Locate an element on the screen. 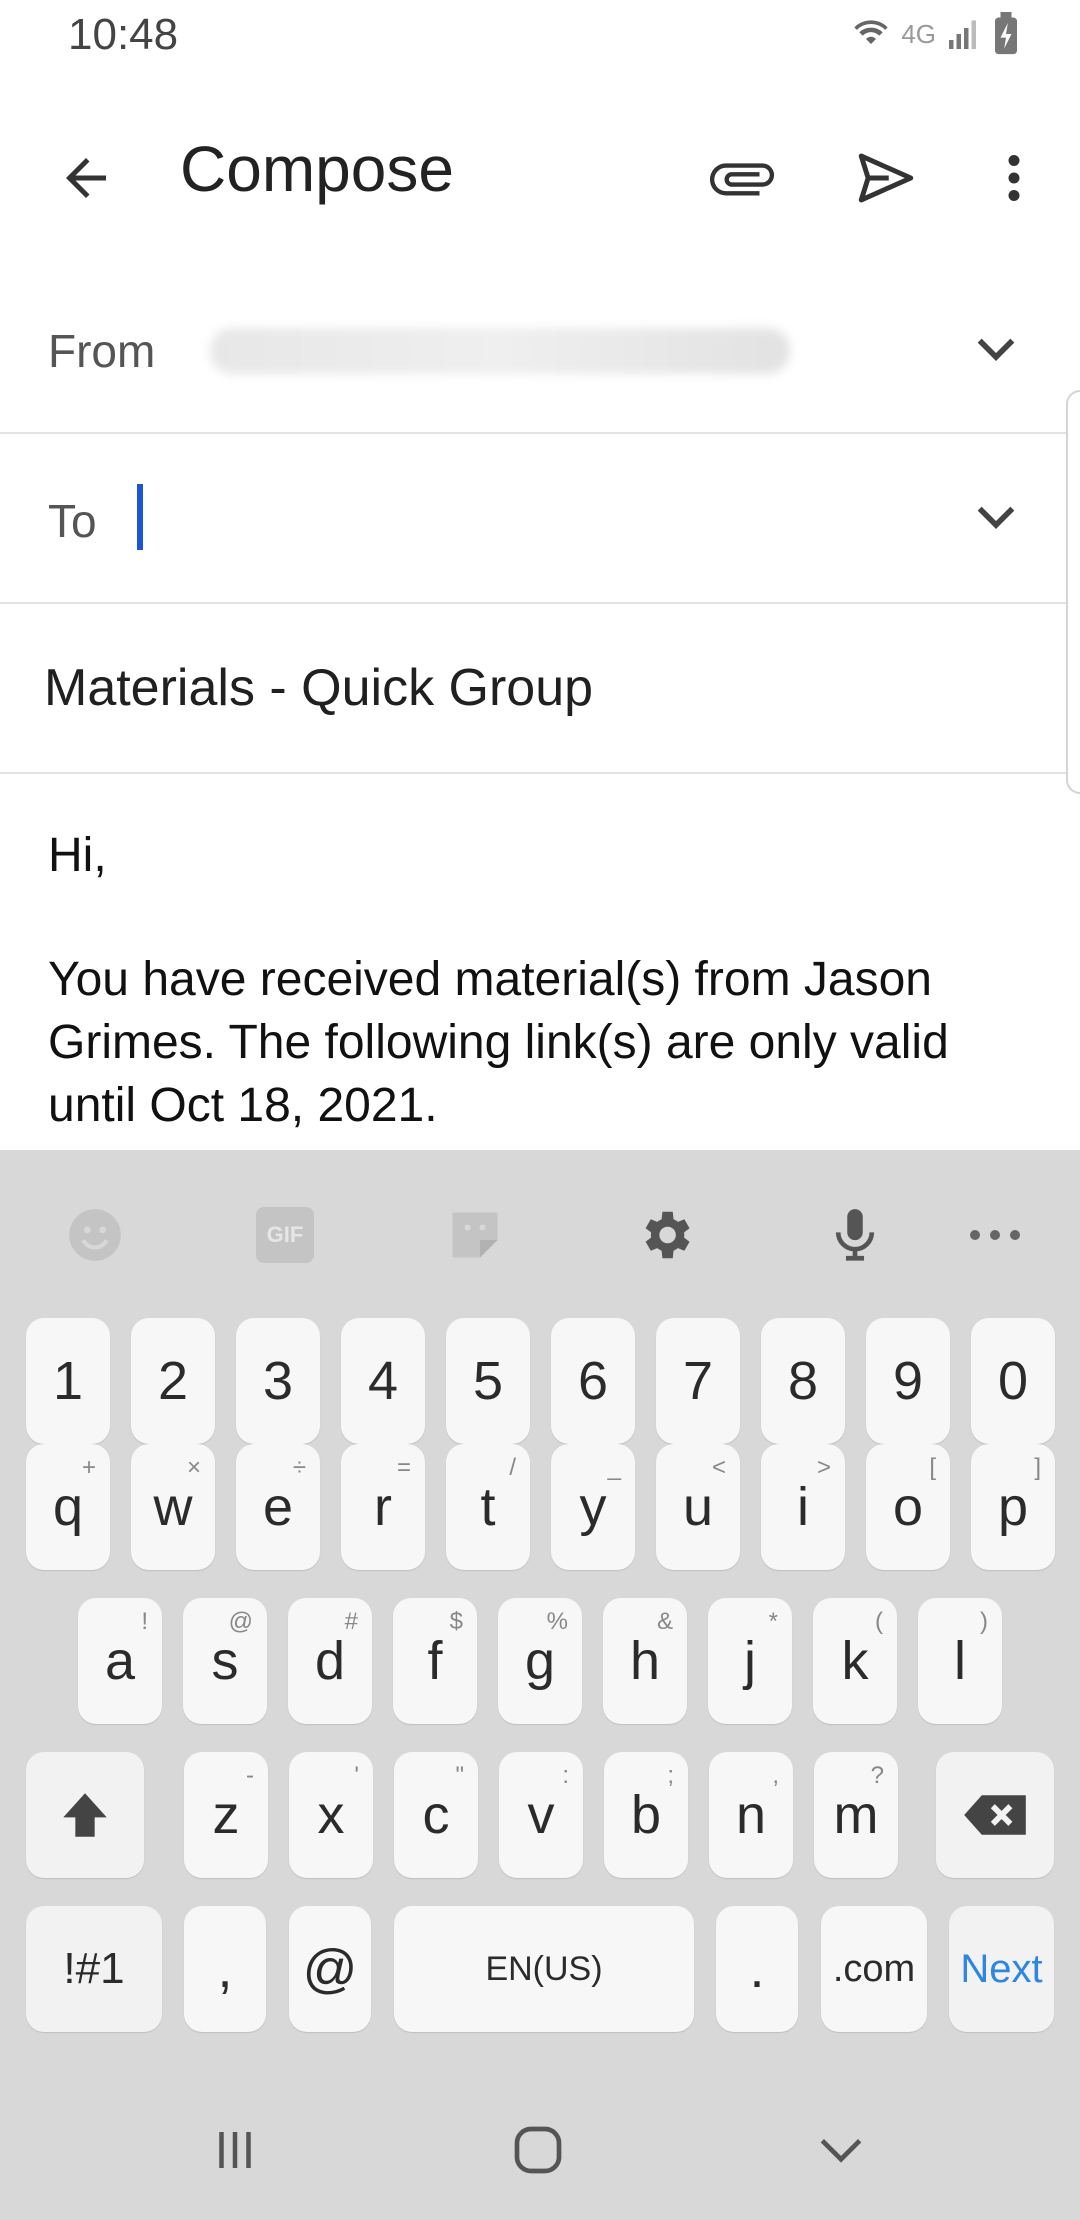  status-time: 10:48 is located at coordinates (123, 34).